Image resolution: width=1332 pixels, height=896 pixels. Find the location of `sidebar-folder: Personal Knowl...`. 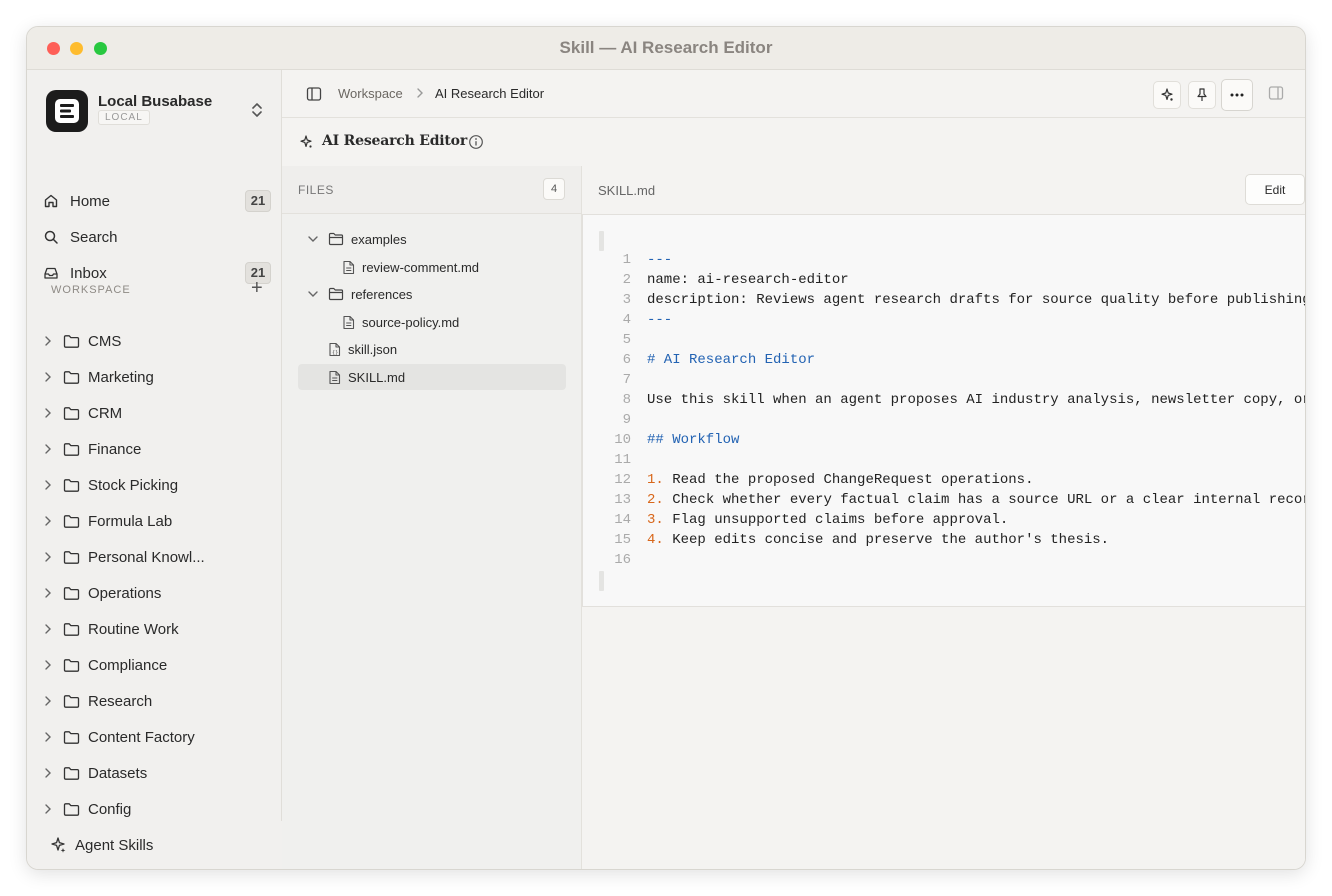

sidebar-folder: Personal Knowl... is located at coordinates (156, 557).